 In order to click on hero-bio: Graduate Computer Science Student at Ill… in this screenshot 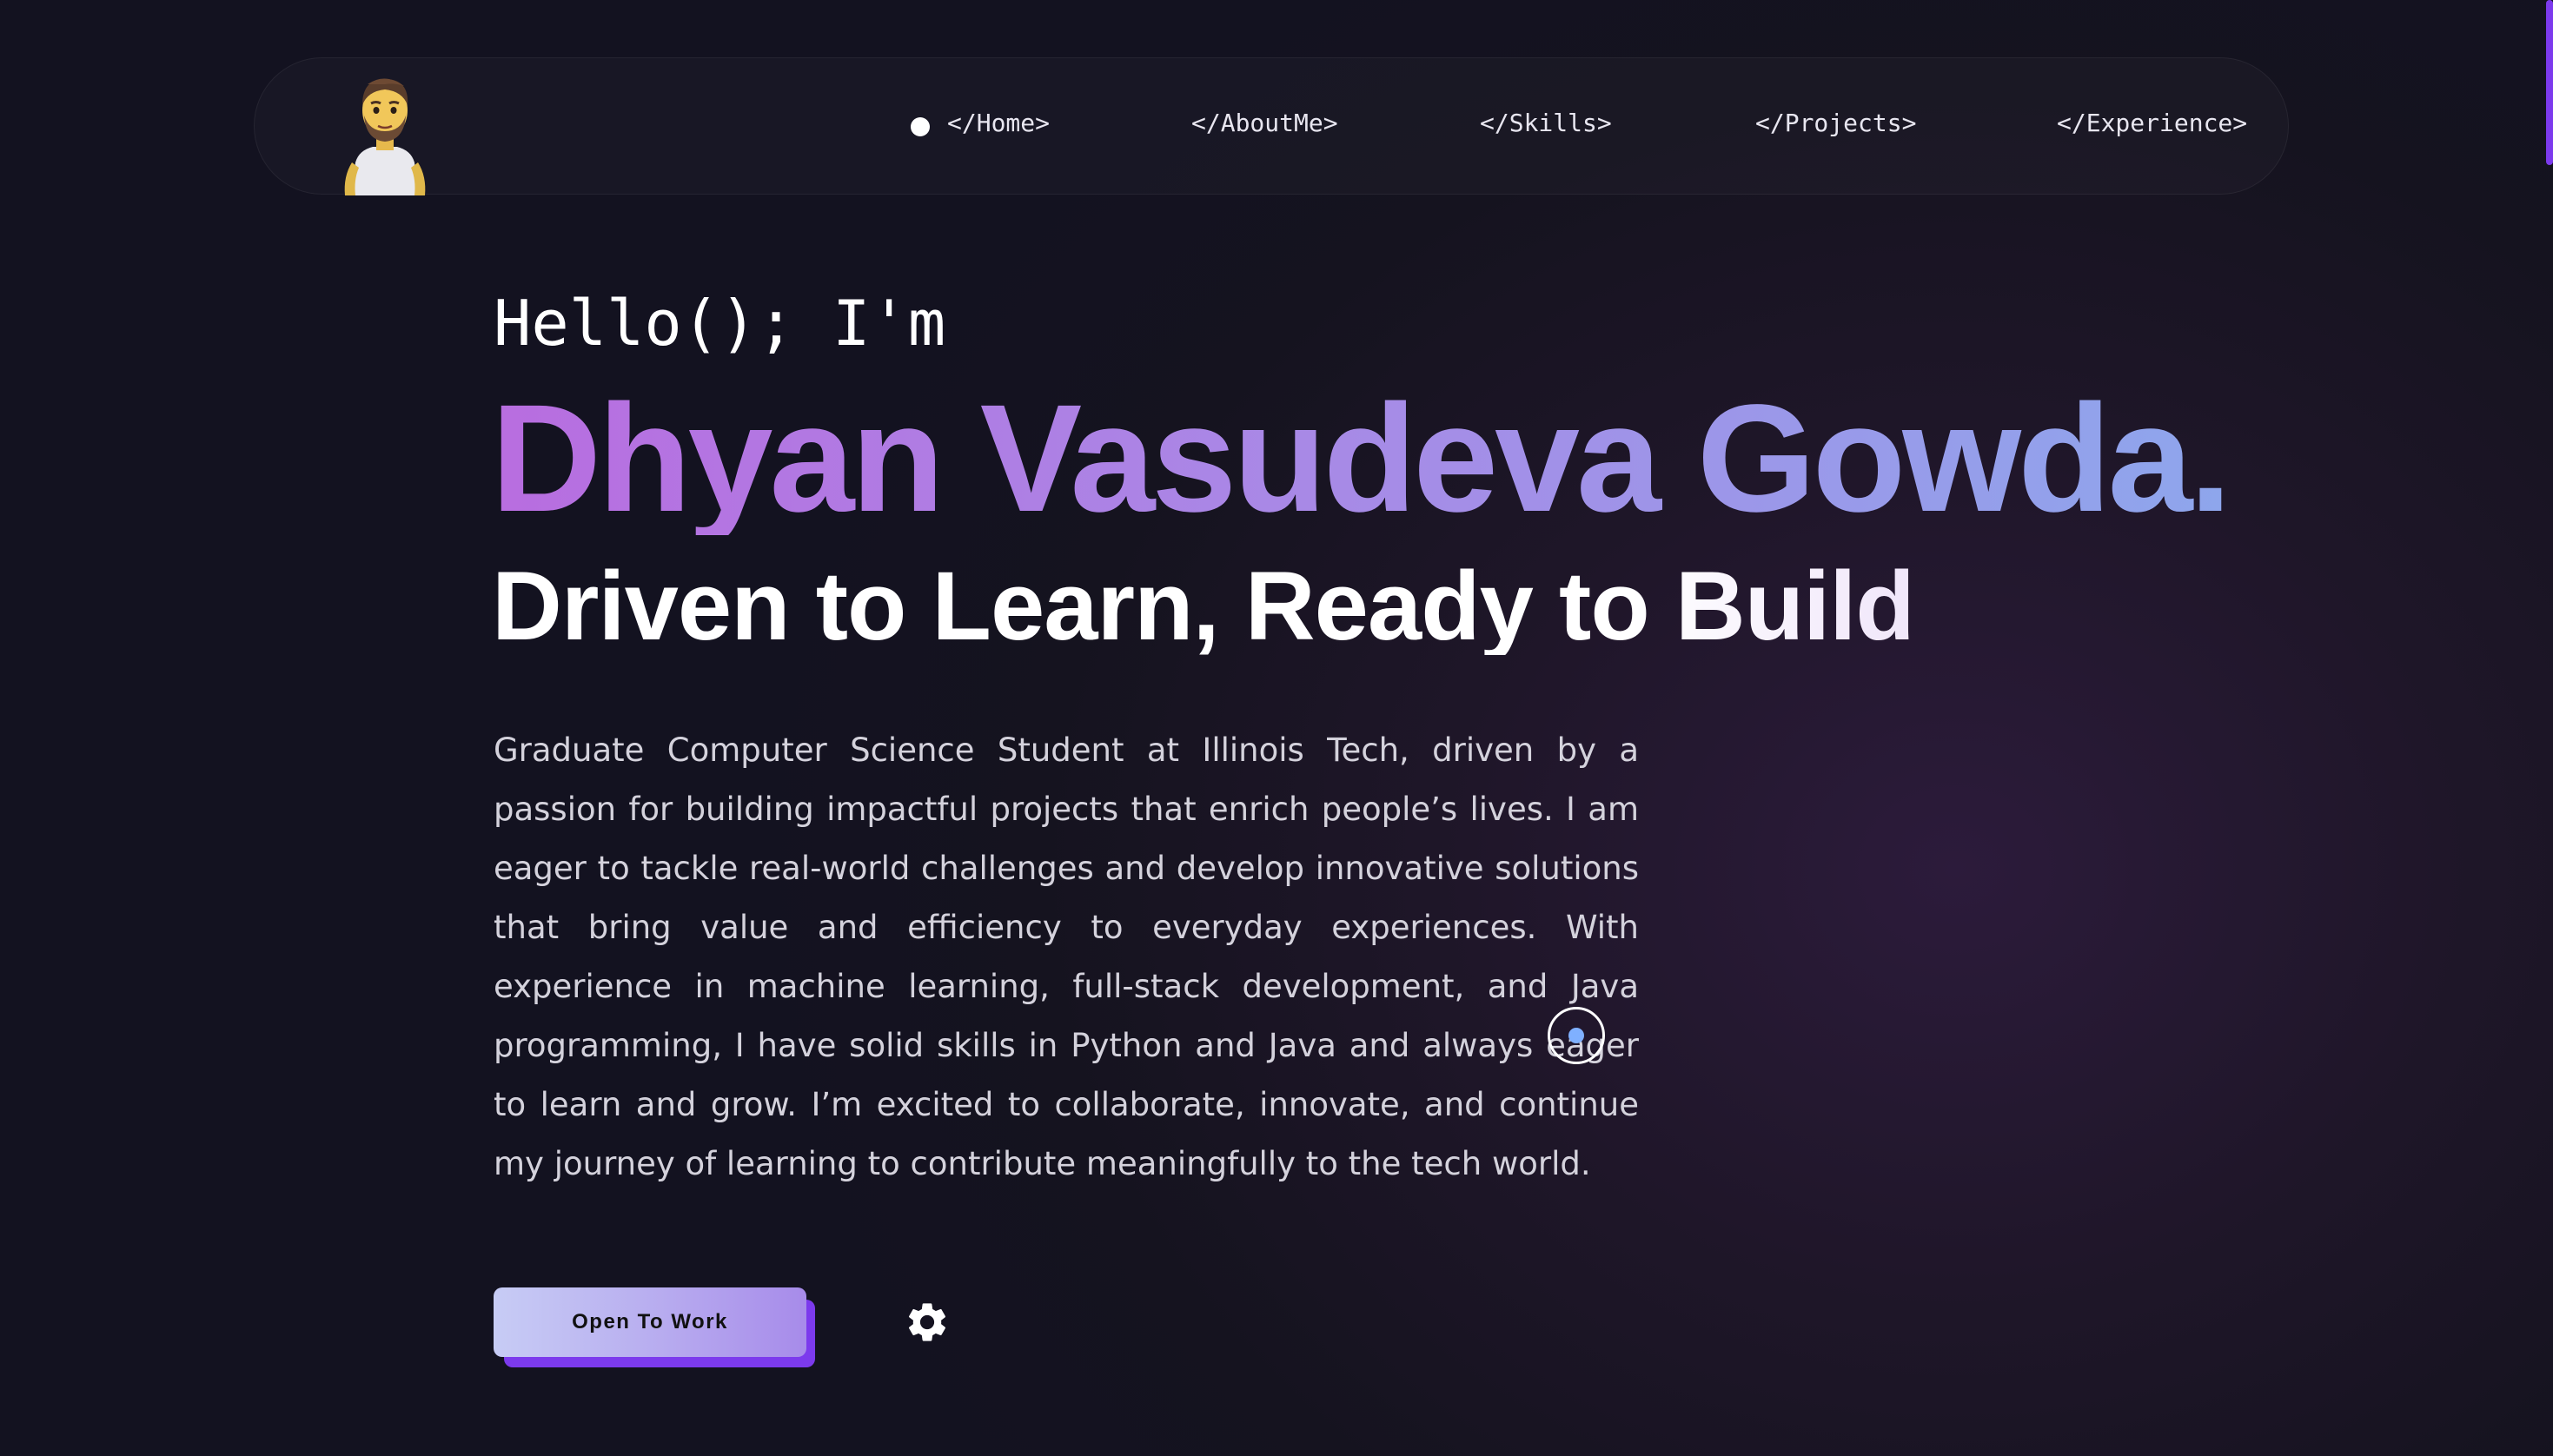, I will do `click(1066, 956)`.